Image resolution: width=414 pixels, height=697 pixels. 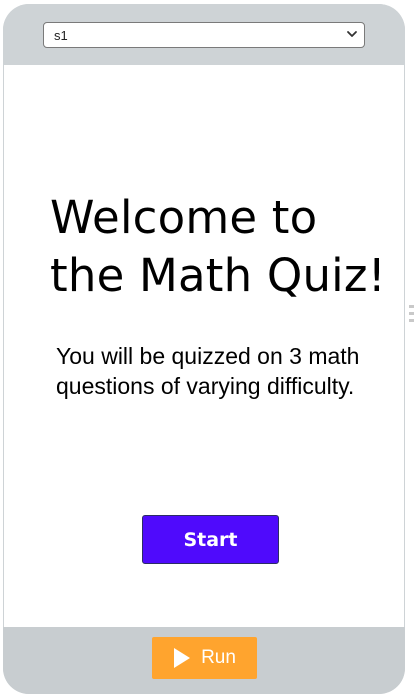 What do you see at coordinates (182, 658) in the screenshot?
I see `play-icon` at bounding box center [182, 658].